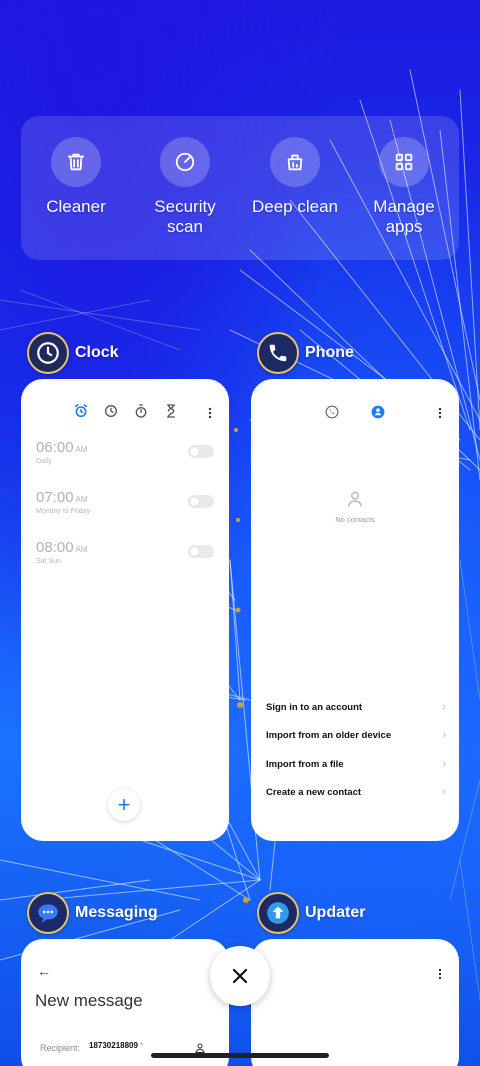 This screenshot has width=480, height=1066. Describe the element at coordinates (125, 456) in the screenshot. I see `alarm-row: 06:00 AM Daily` at that location.